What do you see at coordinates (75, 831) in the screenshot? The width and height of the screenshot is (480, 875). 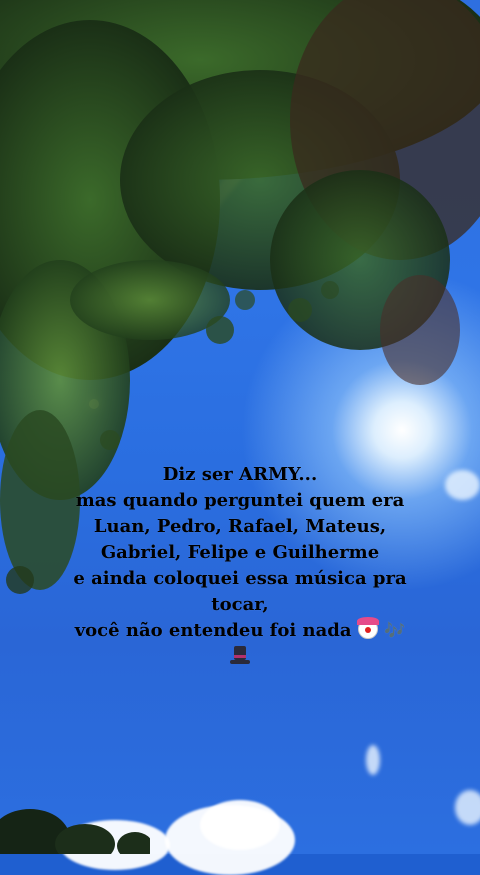 I see `bush-silhouette` at bounding box center [75, 831].